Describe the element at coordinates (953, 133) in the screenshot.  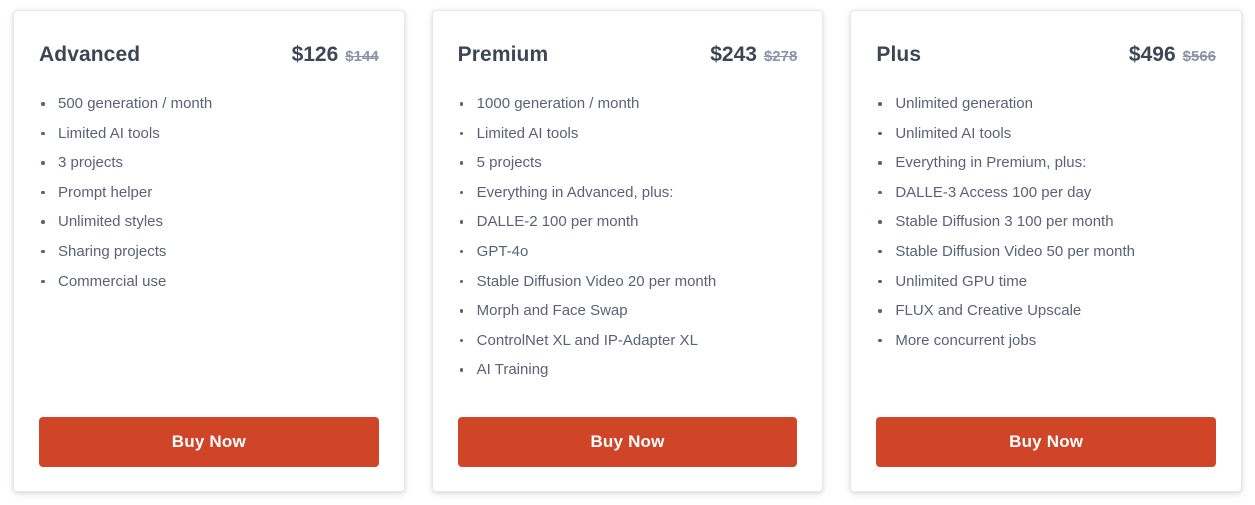
I see `feature-label: Unlimited AI tools` at that location.